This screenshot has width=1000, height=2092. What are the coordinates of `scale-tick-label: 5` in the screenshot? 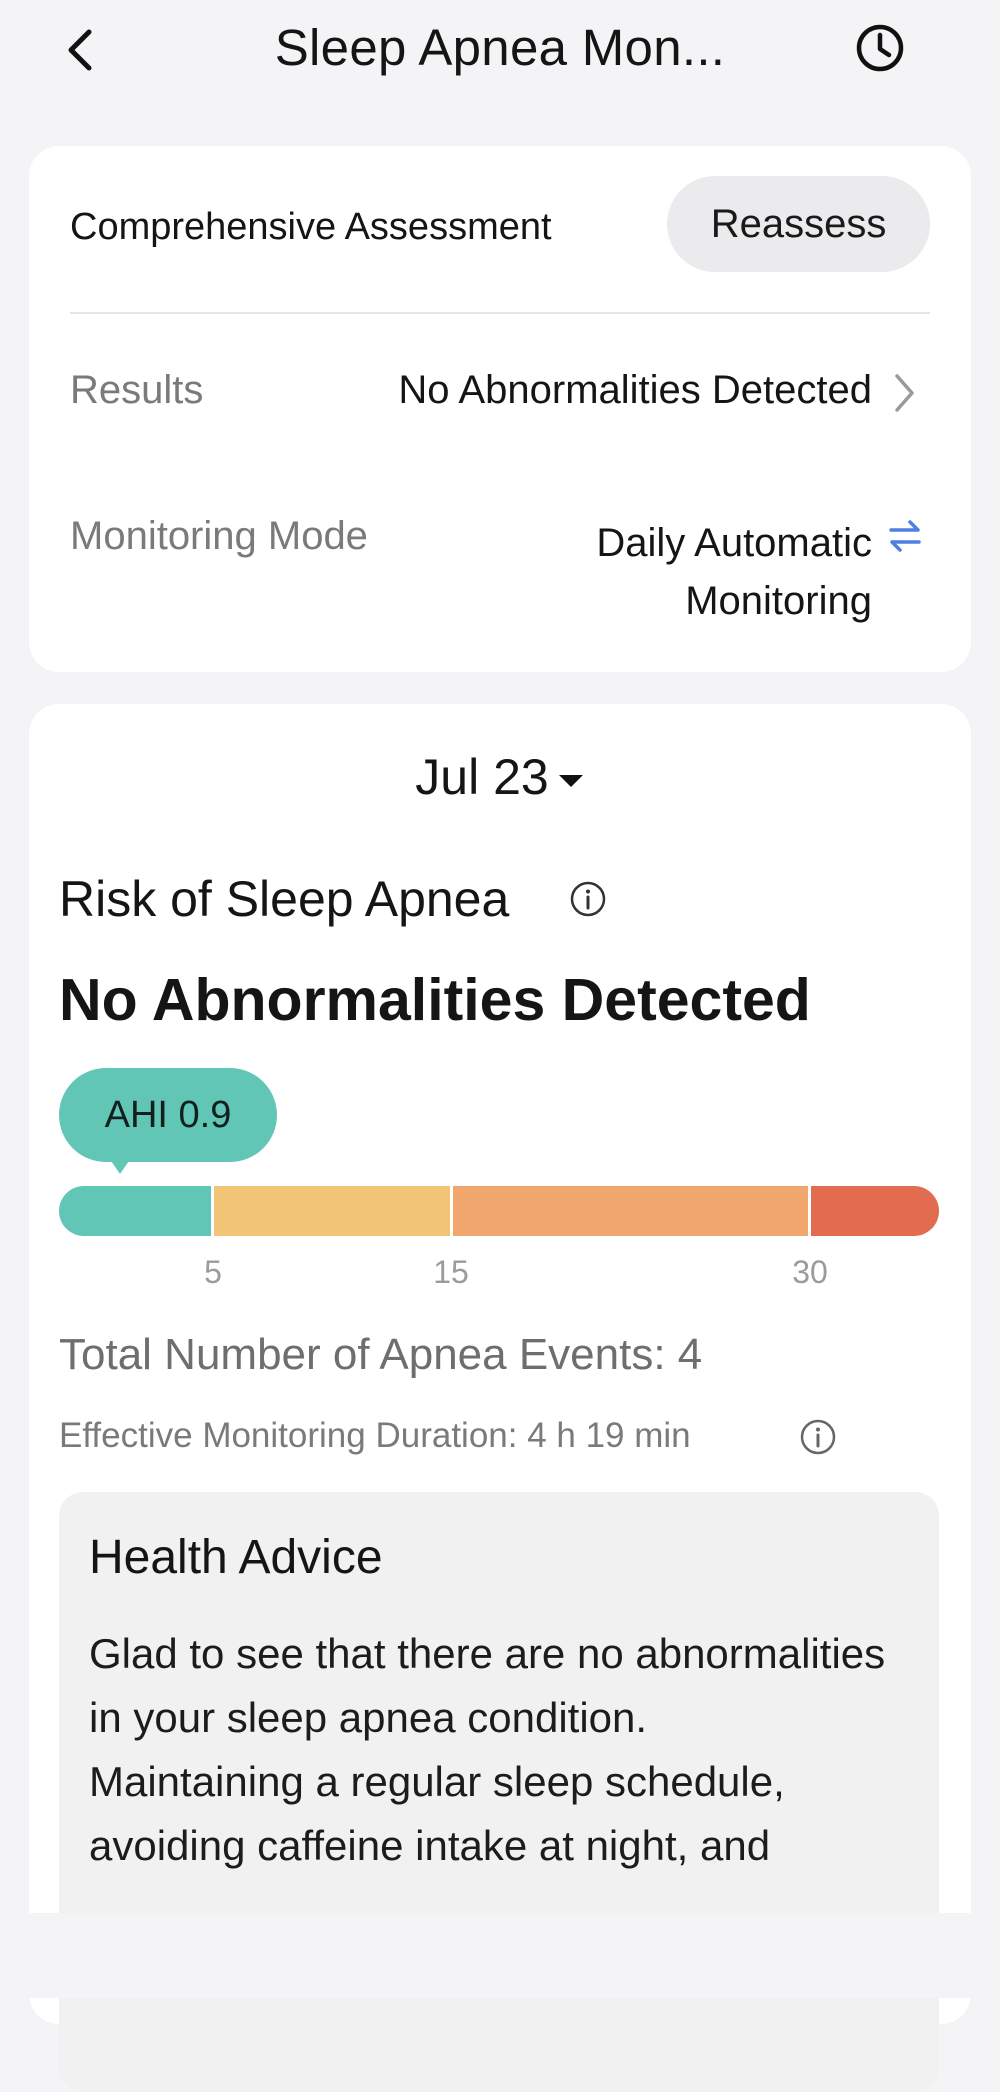 It's located at (213, 1272).